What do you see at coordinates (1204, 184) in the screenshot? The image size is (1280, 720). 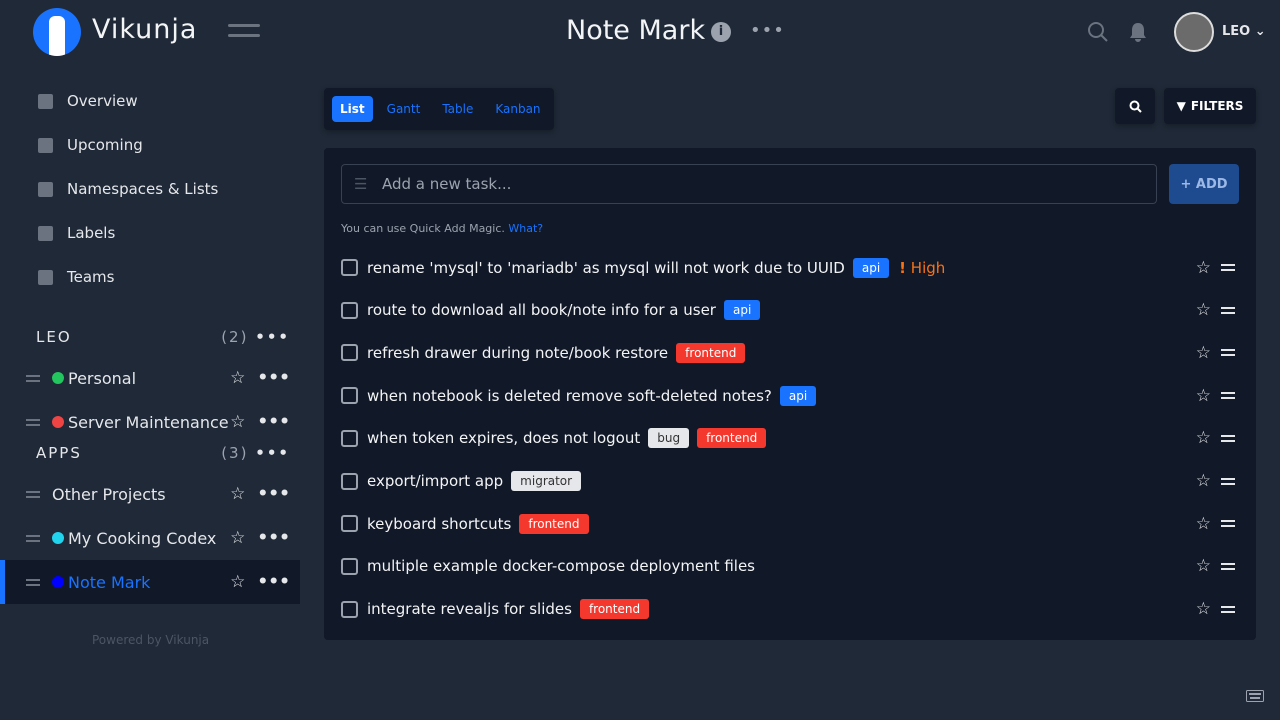 I see `add-task-button: + ADD` at bounding box center [1204, 184].